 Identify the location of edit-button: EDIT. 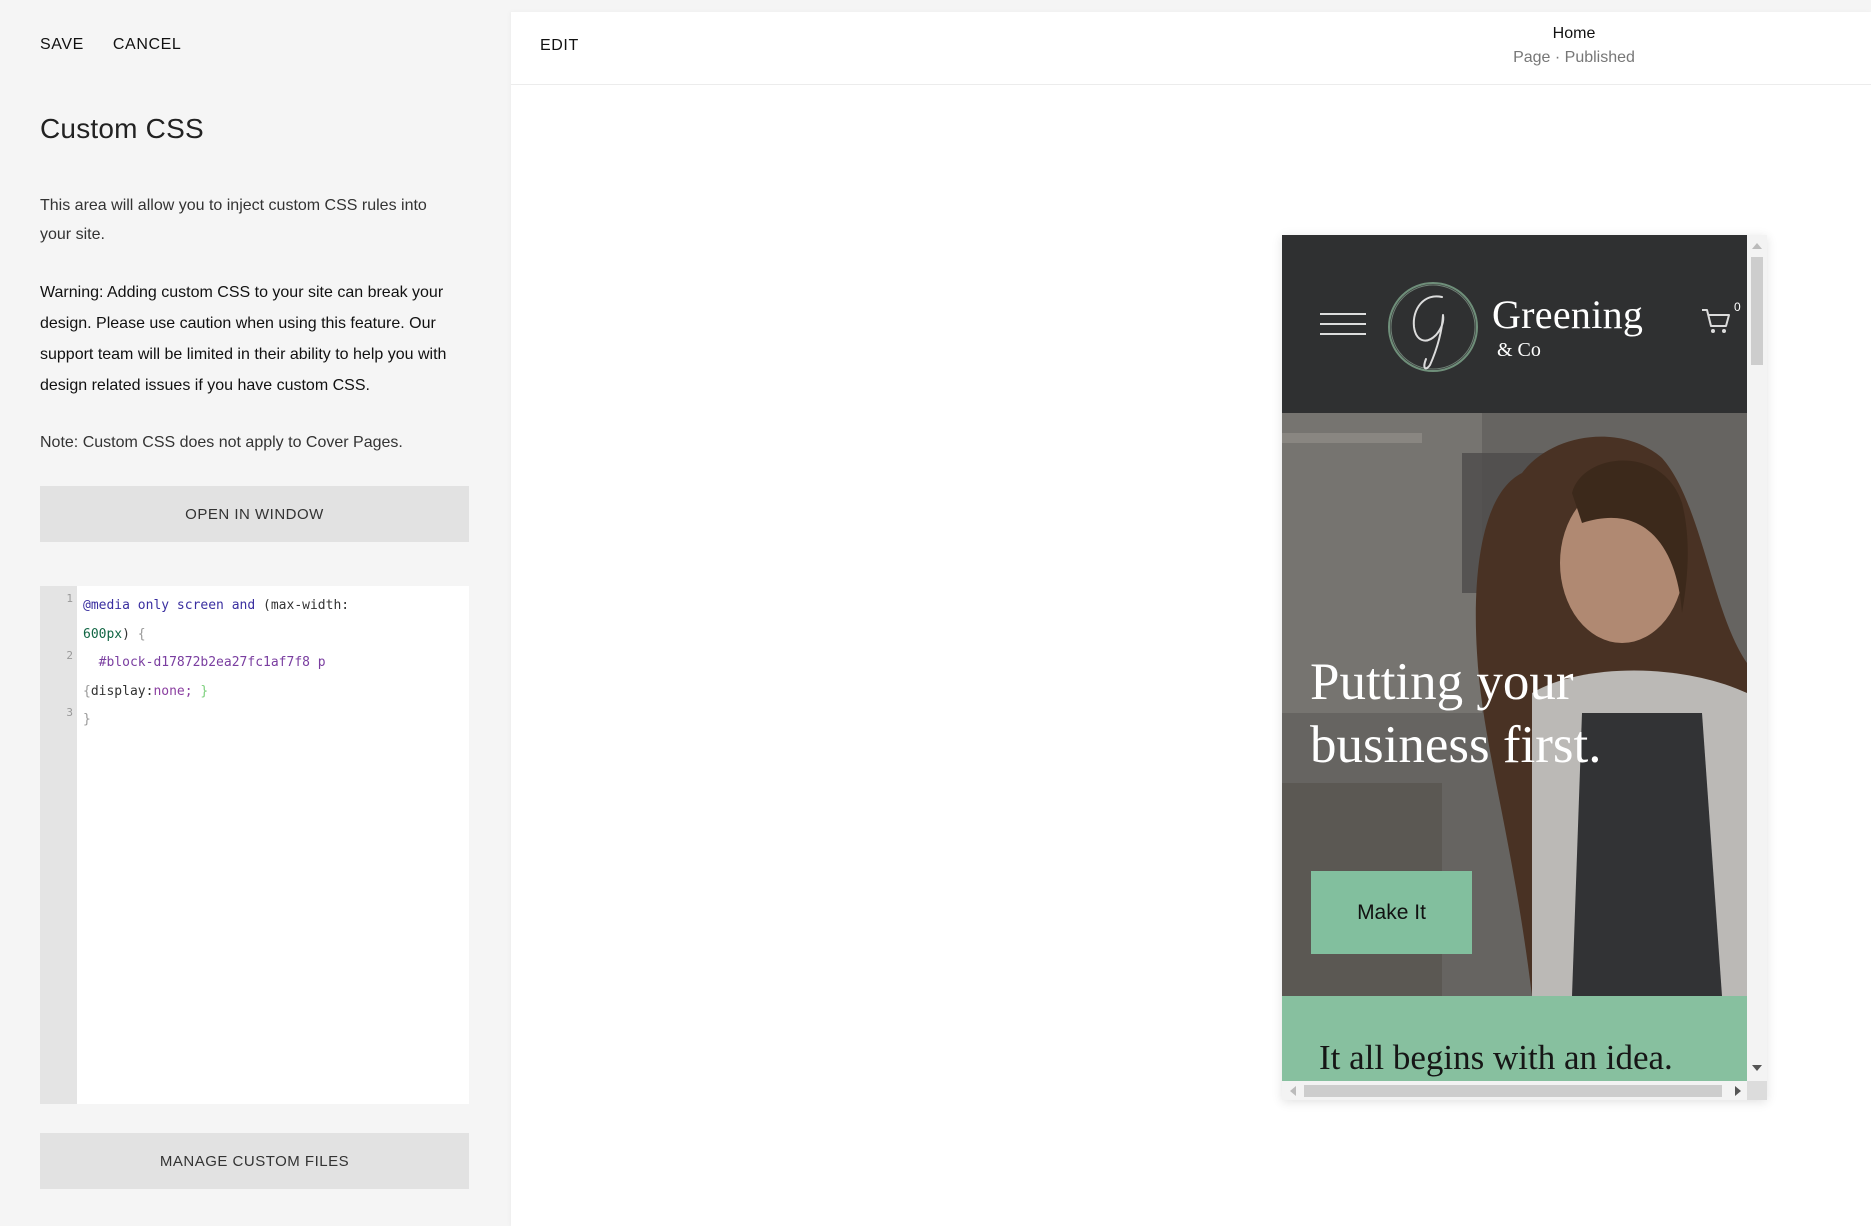
(559, 46).